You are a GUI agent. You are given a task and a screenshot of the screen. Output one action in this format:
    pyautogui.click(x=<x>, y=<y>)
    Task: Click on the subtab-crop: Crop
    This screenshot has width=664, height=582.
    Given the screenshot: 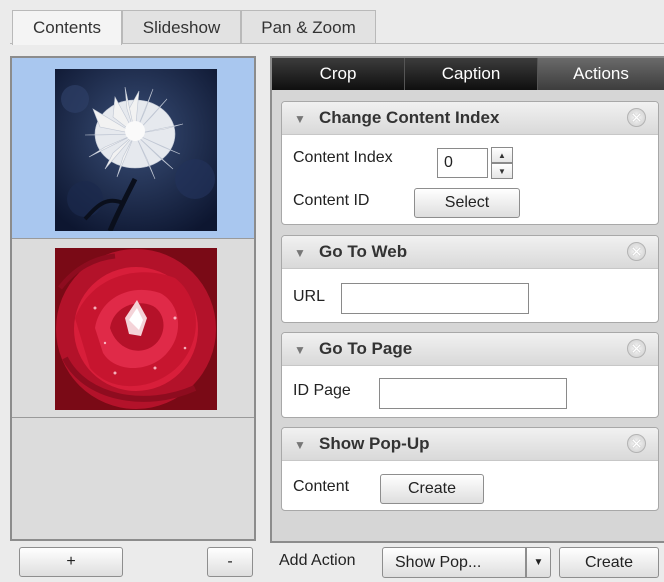 What is the action you would take?
    pyautogui.click(x=338, y=74)
    